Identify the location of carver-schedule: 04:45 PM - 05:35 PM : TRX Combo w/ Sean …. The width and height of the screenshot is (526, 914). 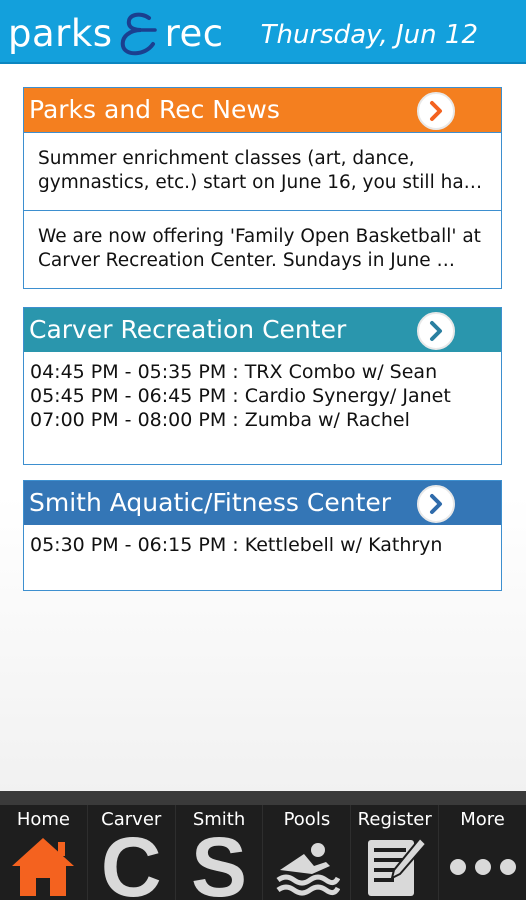
(262, 392).